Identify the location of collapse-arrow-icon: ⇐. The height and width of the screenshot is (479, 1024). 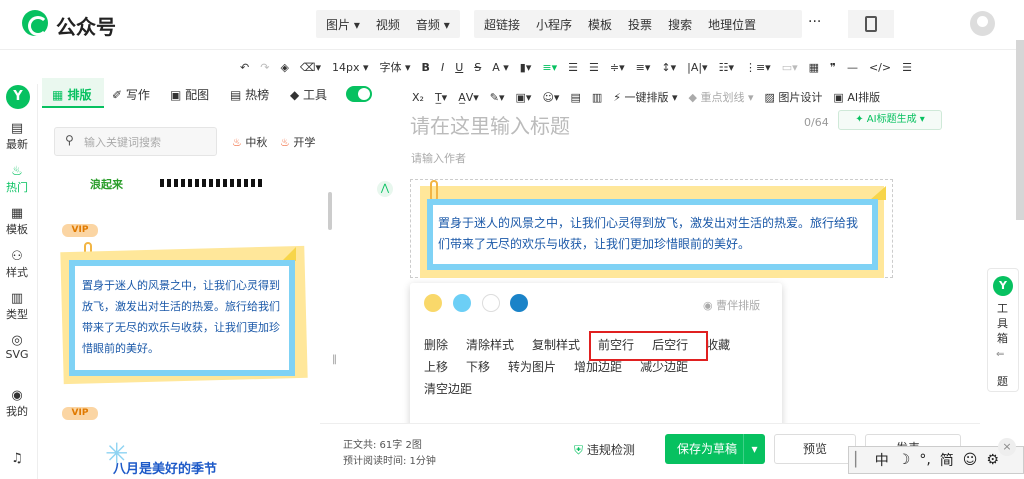
(1000, 354).